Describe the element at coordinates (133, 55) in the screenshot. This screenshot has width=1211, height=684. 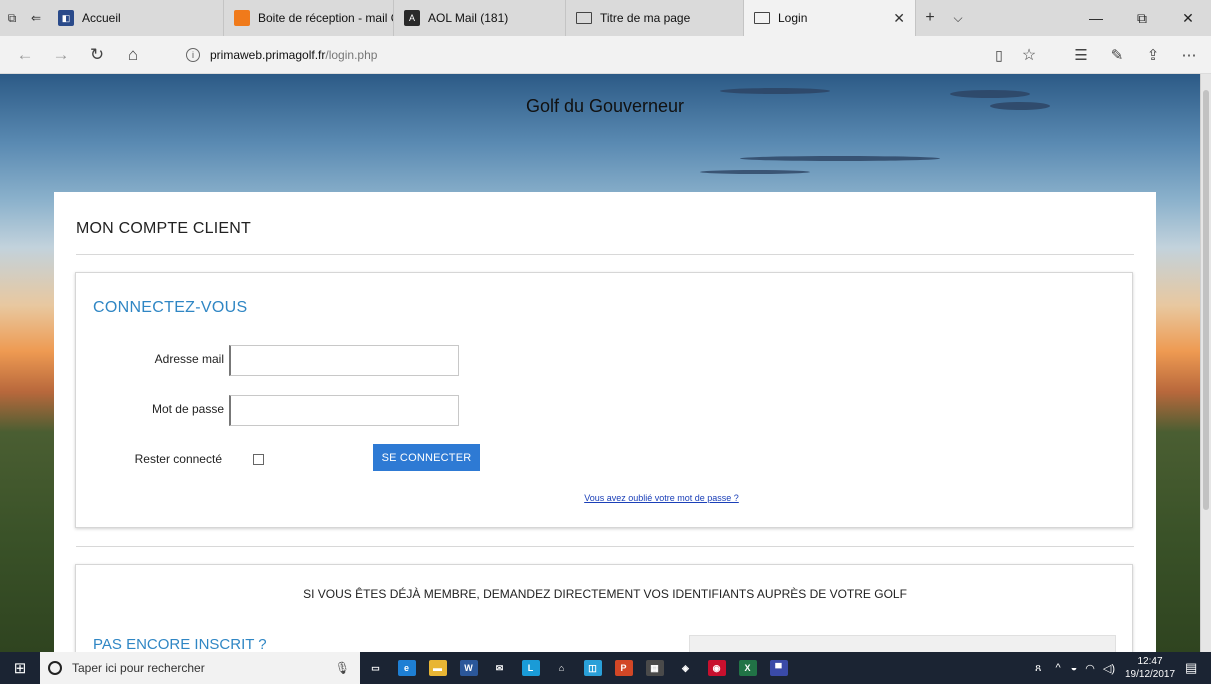
I see `home-icon: ⌂` at that location.